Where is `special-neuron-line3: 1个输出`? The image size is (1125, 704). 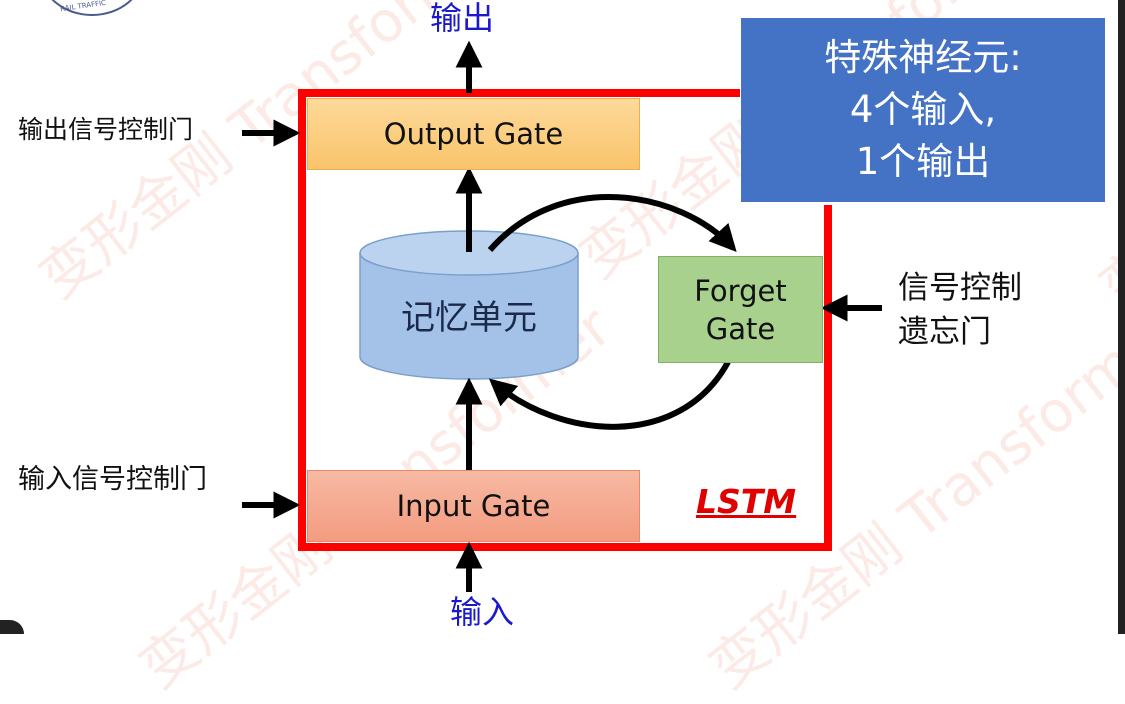 special-neuron-line3: 1个输出 is located at coordinates (923, 161).